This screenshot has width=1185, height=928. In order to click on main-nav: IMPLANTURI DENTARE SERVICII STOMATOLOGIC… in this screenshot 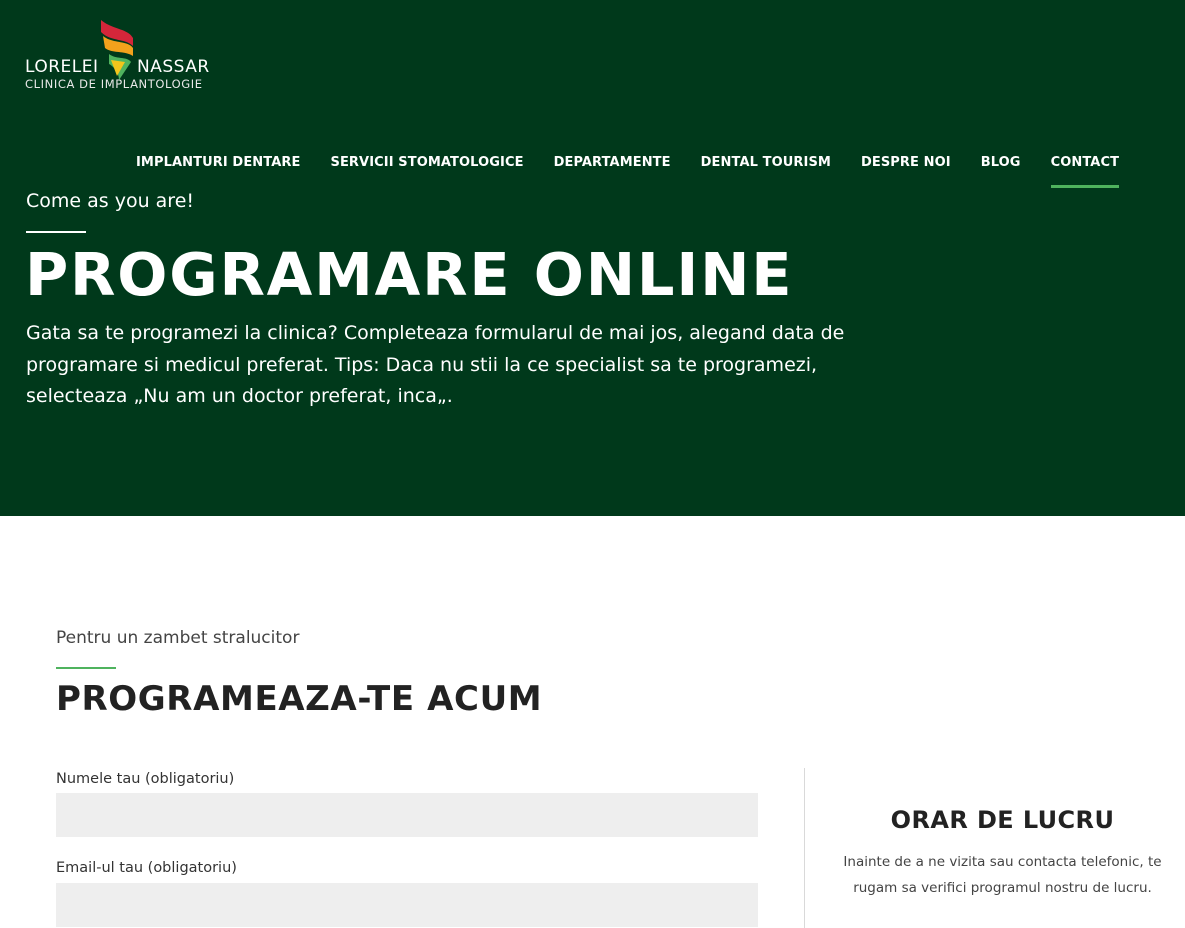, I will do `click(627, 171)`.